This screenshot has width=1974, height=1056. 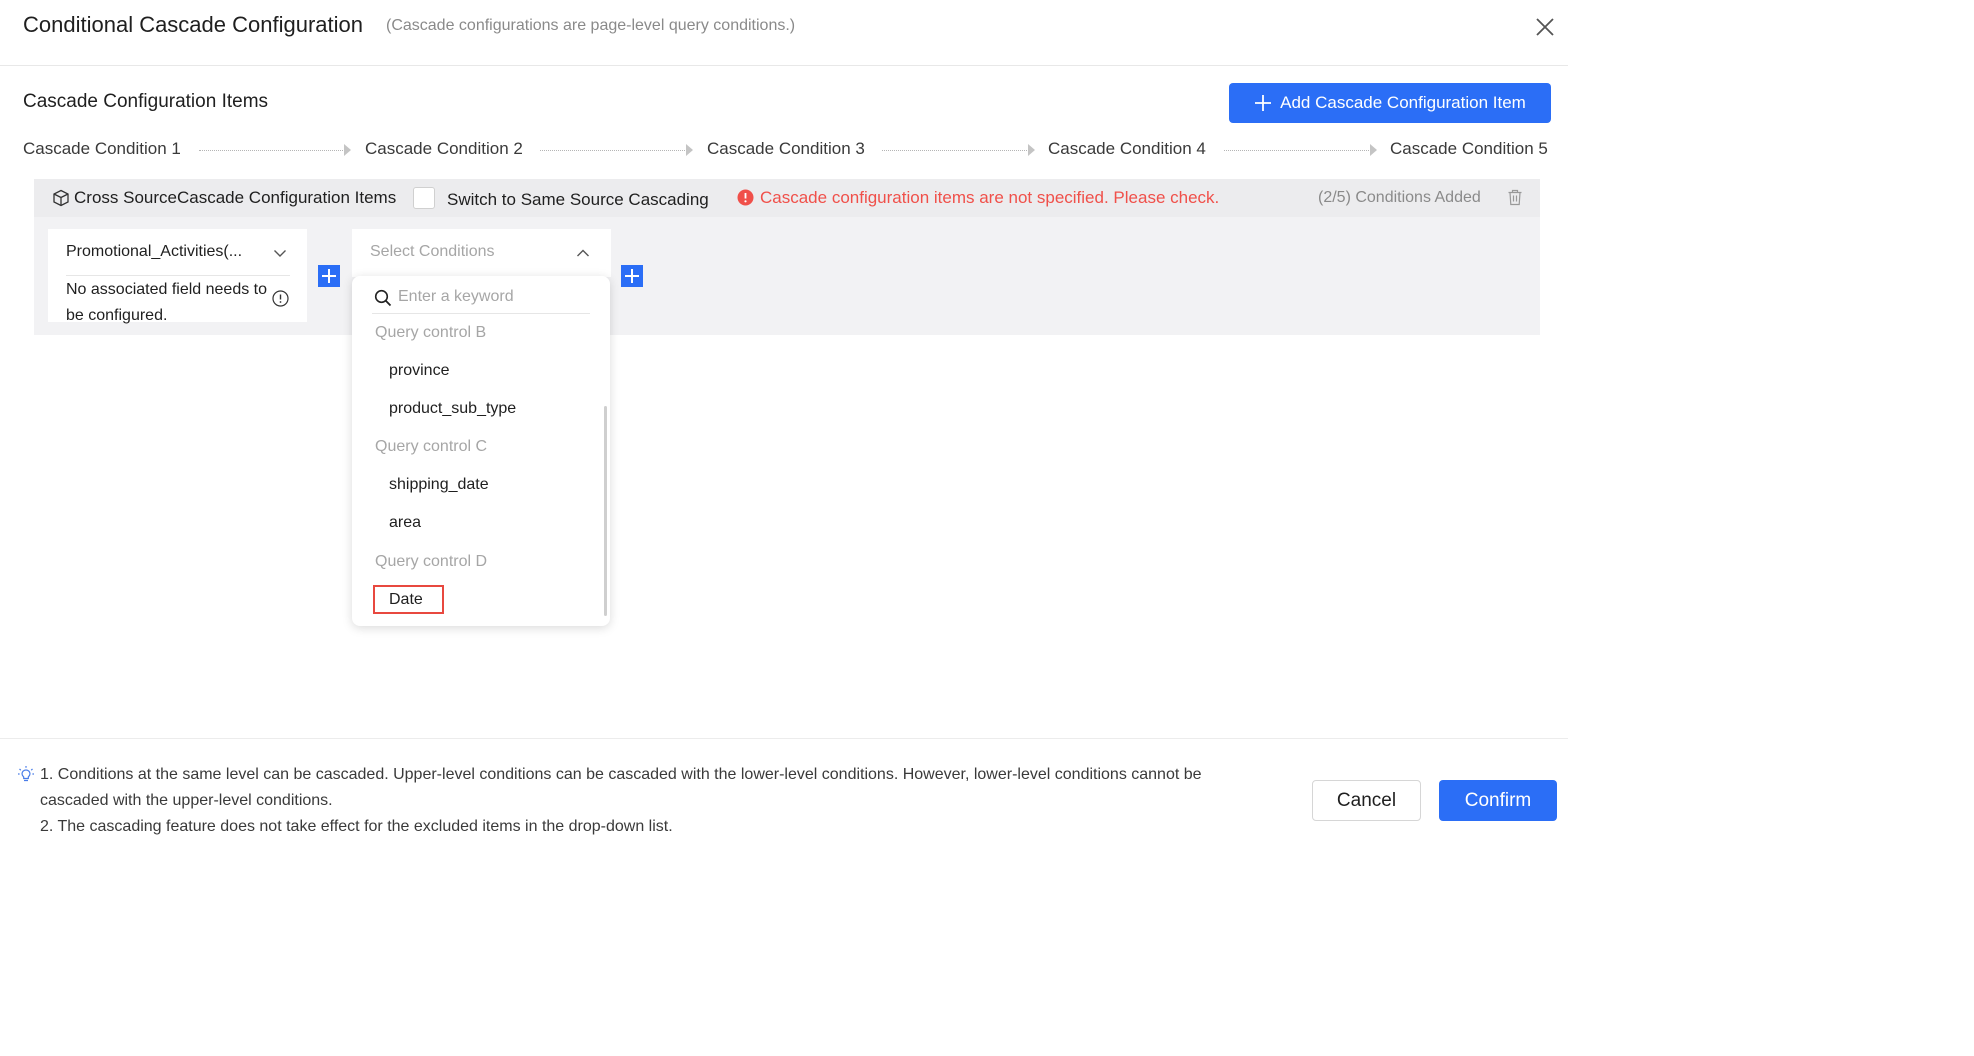 I want to click on group-label-query-control-d: Query control D, so click(x=431, y=561).